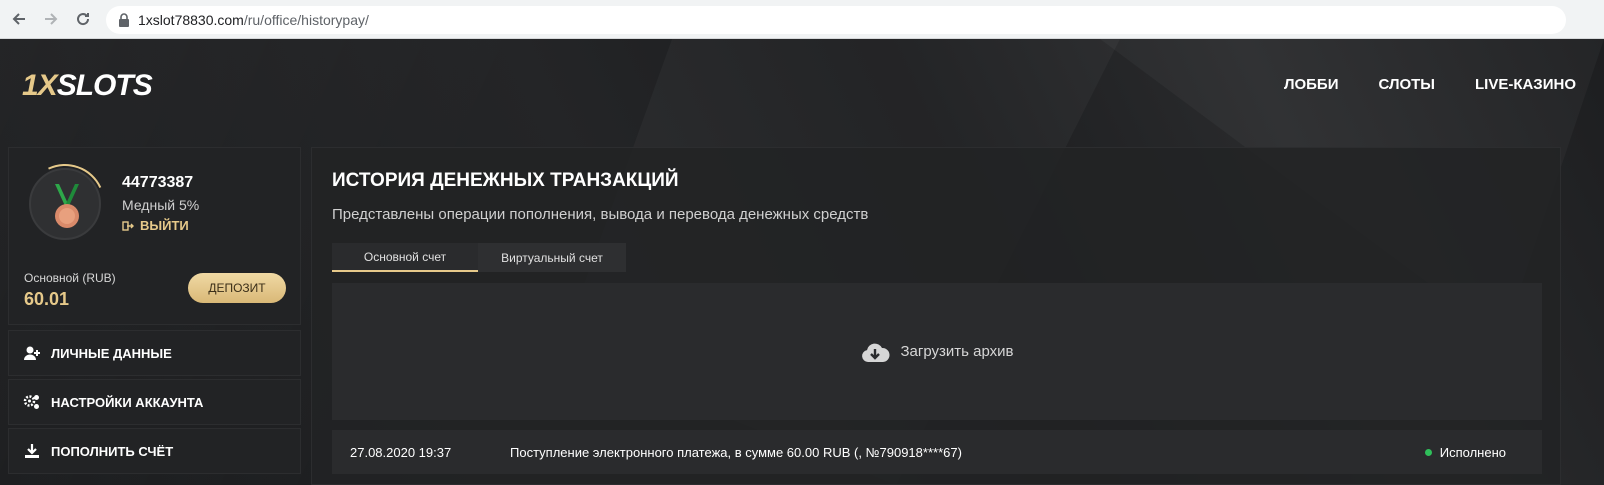 This screenshot has width=1604, height=485. What do you see at coordinates (836, 20) in the screenshot?
I see `address-bar: 1xslot78830.com/ru/office/historypay/` at bounding box center [836, 20].